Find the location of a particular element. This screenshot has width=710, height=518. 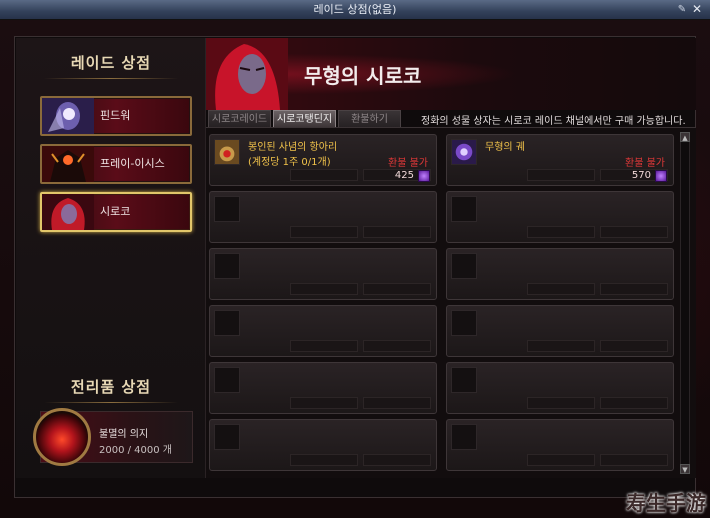

raid-button-prey-isis: 프레이-이시스 is located at coordinates (116, 164).